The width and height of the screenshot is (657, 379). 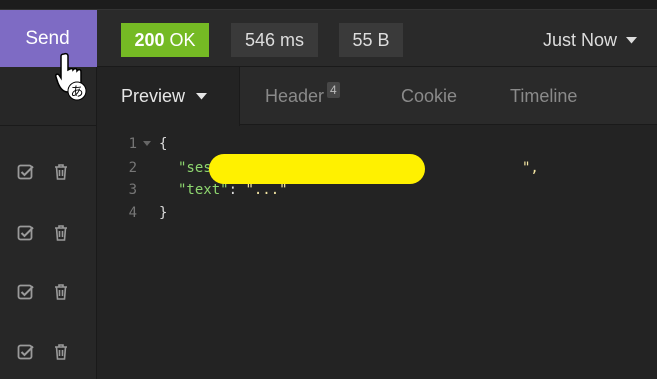 I want to click on status-badge: 200 OK, so click(x=165, y=40).